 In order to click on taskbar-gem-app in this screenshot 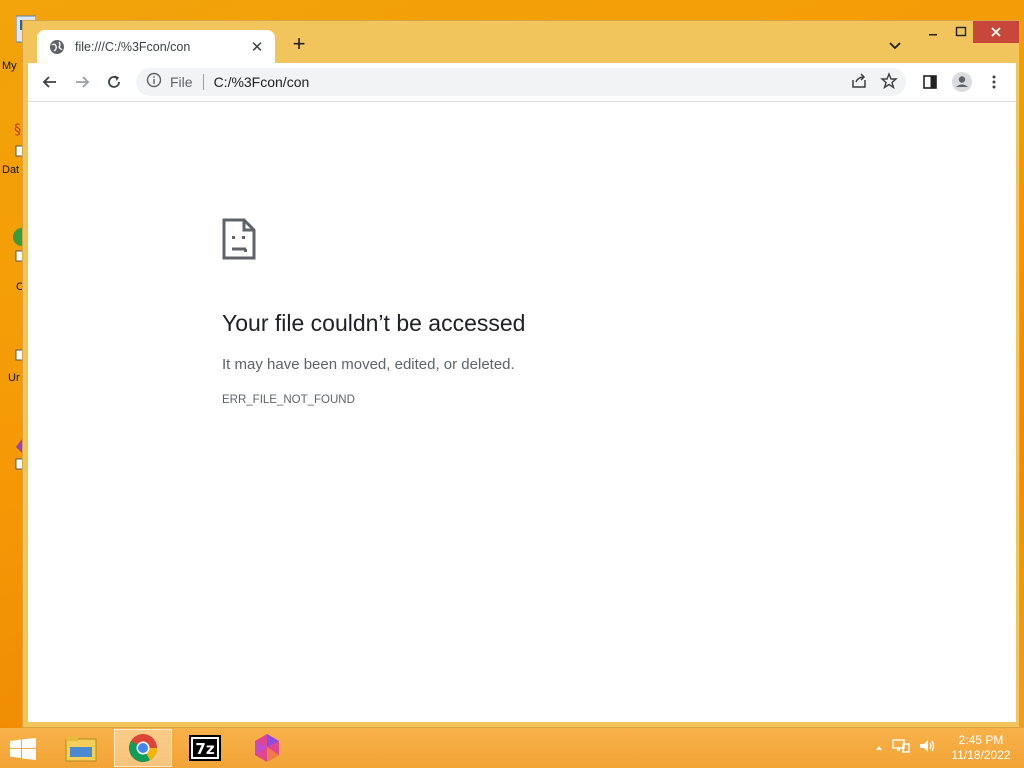, I will do `click(267, 748)`.